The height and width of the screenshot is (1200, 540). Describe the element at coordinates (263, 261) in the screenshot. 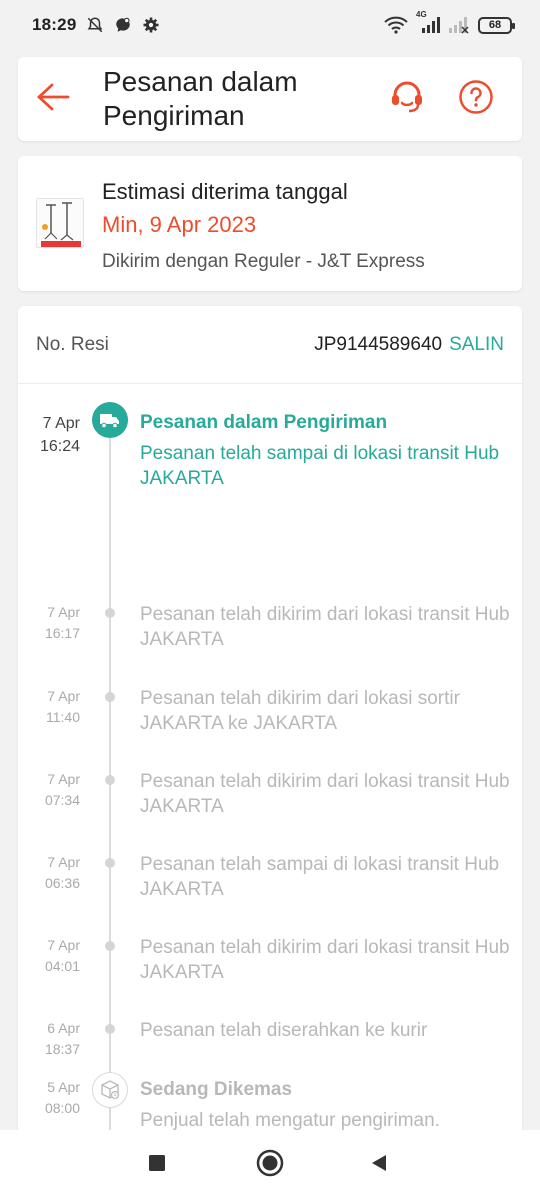

I see `courier-info: Dikirim dengan Reguler - J&T Express` at that location.